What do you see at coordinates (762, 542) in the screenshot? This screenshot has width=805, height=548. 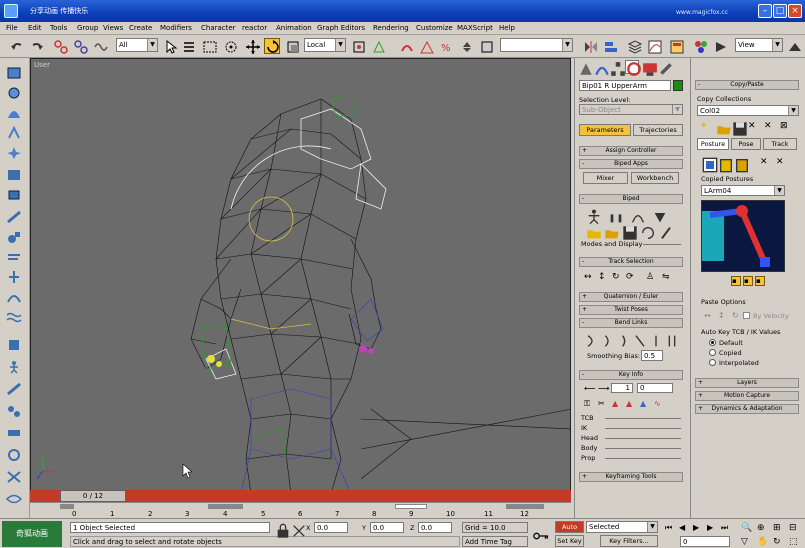 I see `pan-icon: ✋` at bounding box center [762, 542].